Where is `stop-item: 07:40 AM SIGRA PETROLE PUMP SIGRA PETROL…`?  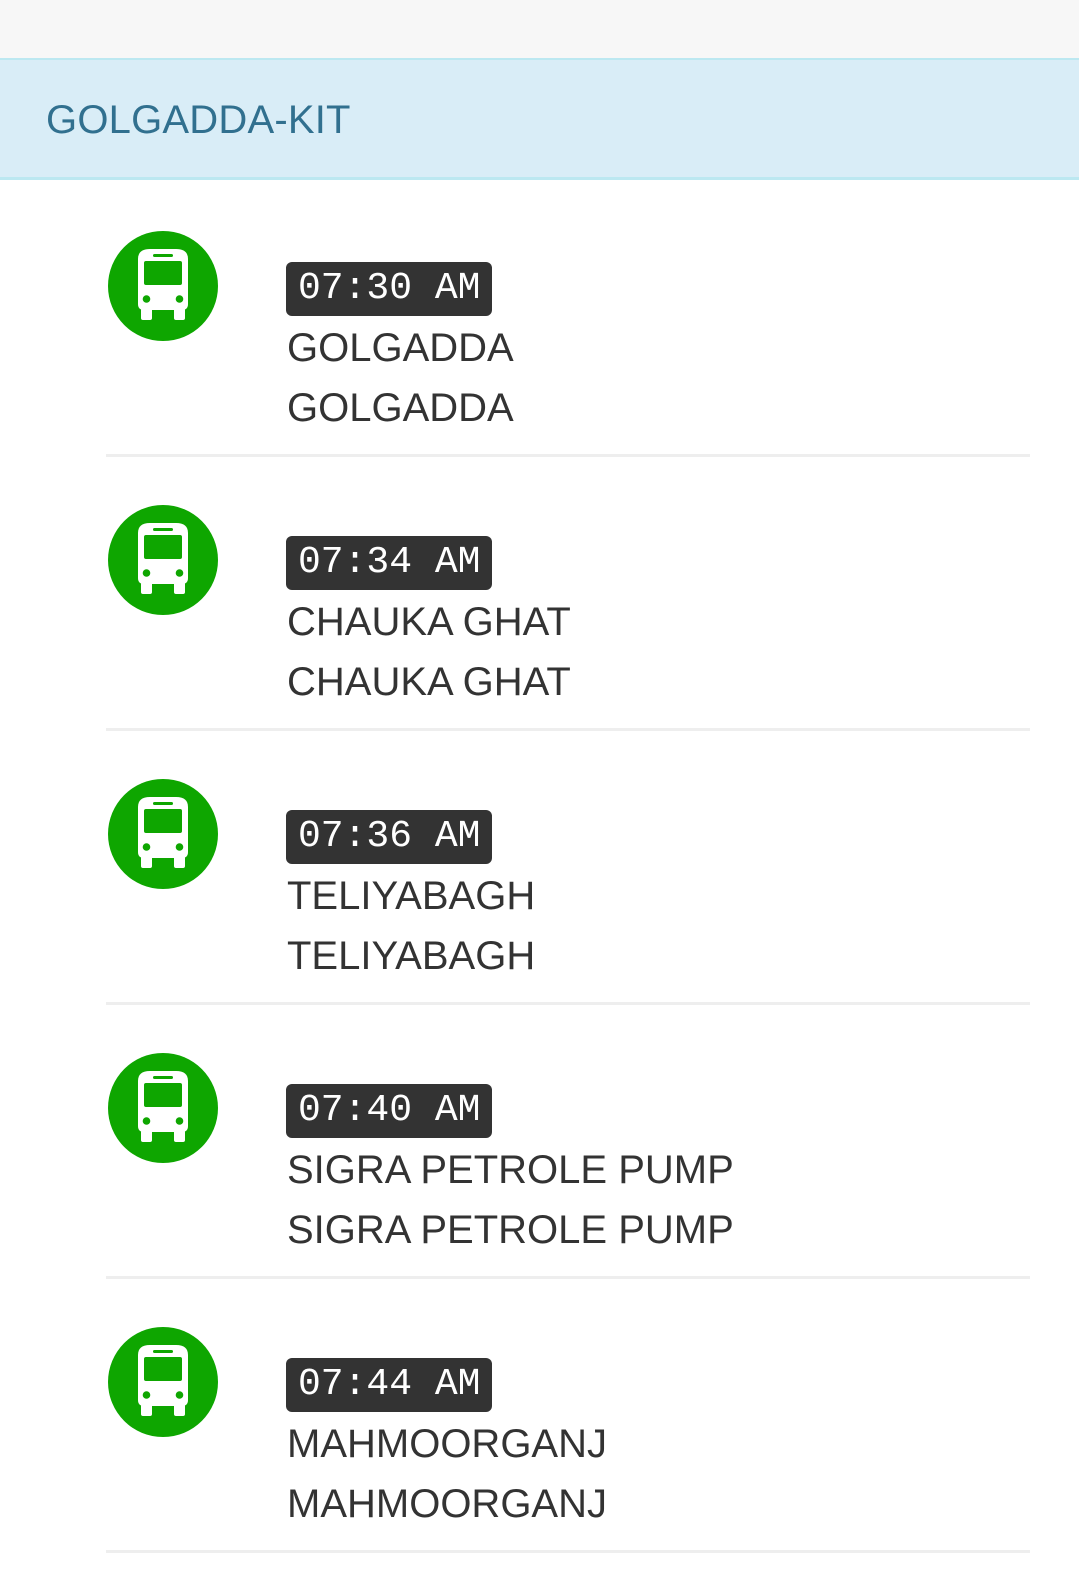
stop-item: 07:40 AM SIGRA PETROLE PUMP SIGRA PETROL… is located at coordinates (568, 1142).